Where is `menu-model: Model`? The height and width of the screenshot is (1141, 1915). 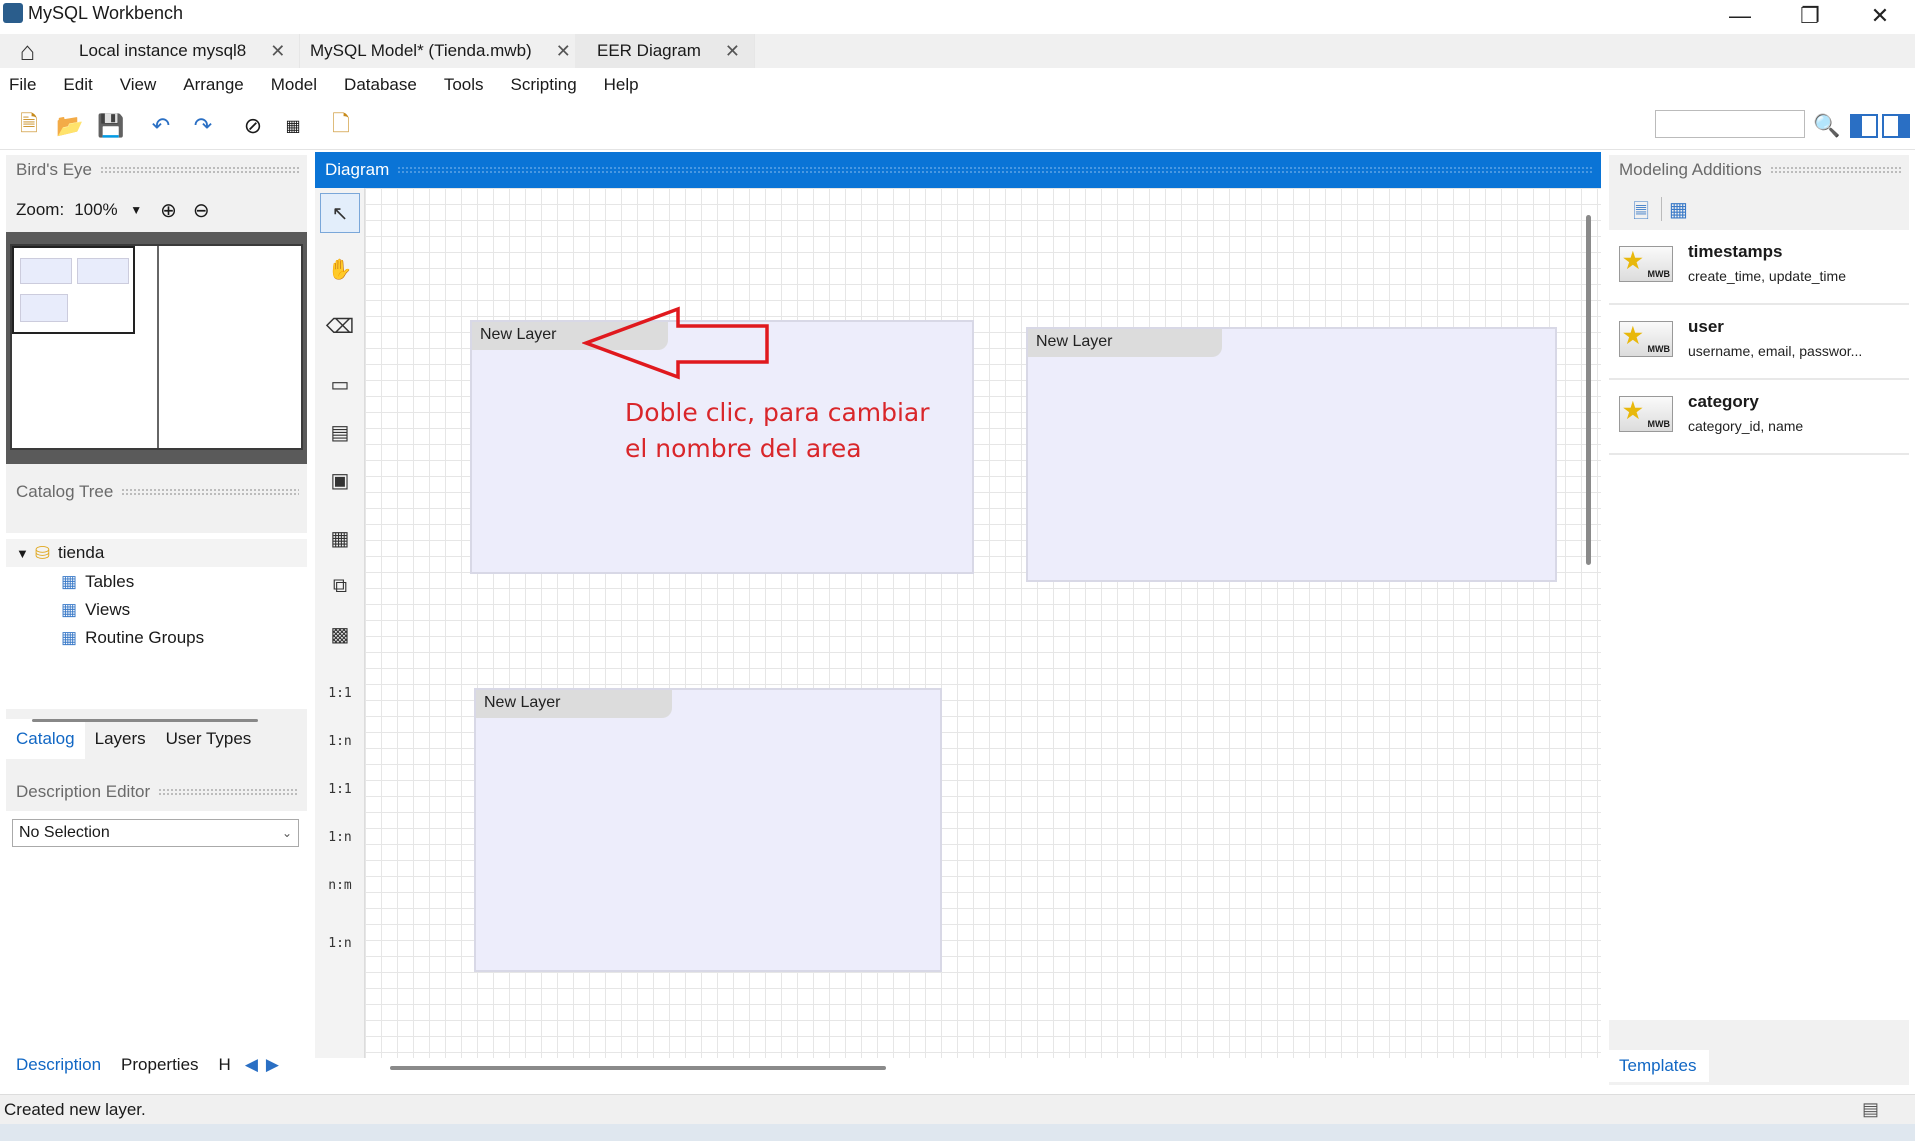
menu-model: Model is located at coordinates (294, 85).